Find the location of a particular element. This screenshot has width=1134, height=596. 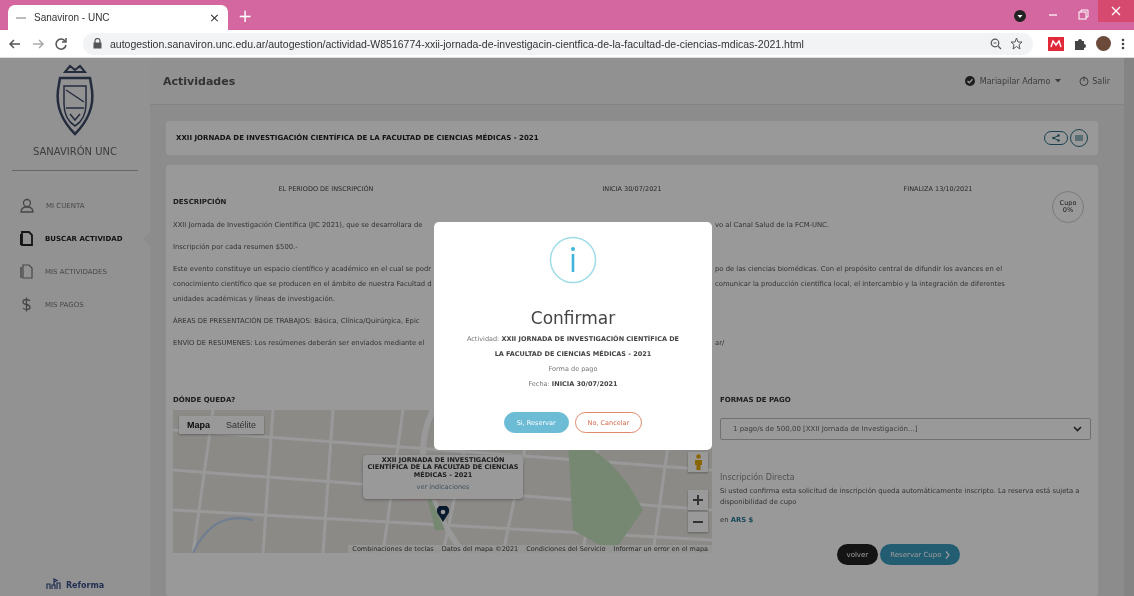

dollar-icon is located at coordinates (26, 304).